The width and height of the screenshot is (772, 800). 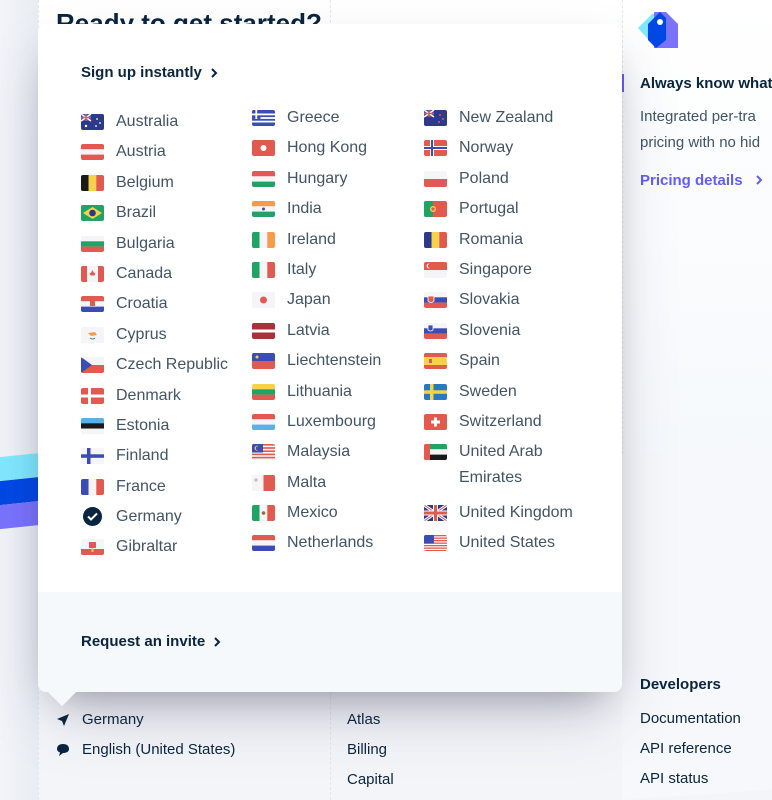 What do you see at coordinates (370, 720) in the screenshot?
I see `footer-link: Atlas` at bounding box center [370, 720].